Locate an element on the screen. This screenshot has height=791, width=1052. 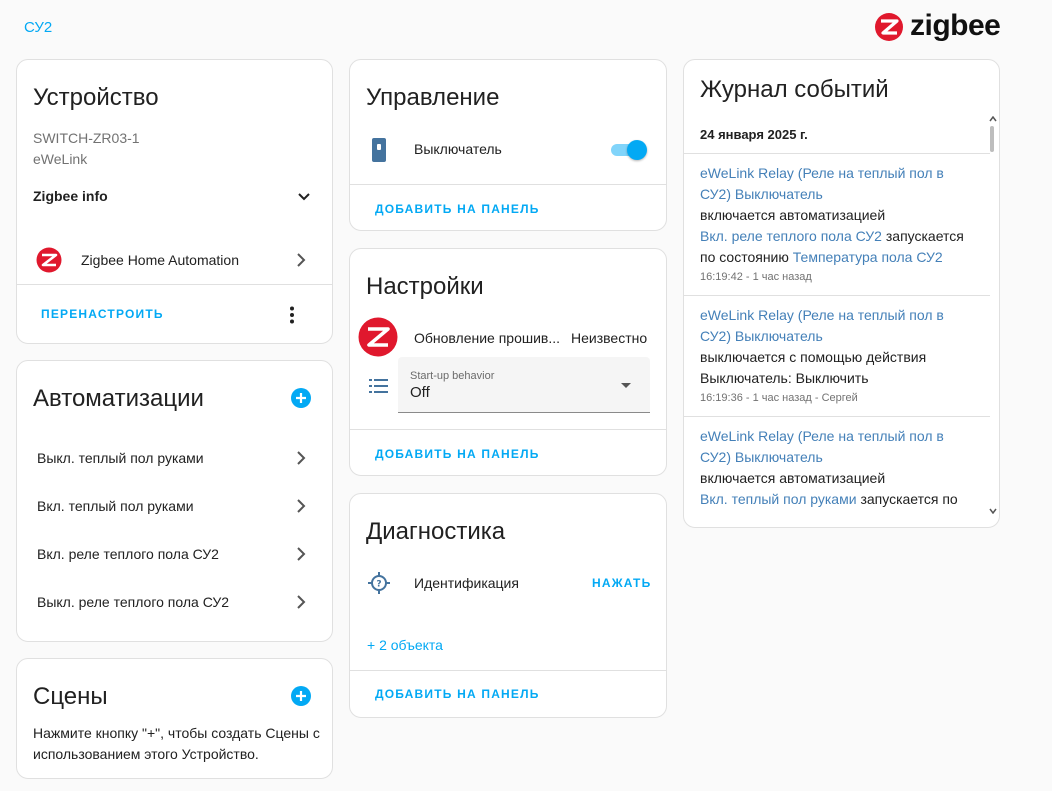
chevron-down-icon is located at coordinates (304, 197).